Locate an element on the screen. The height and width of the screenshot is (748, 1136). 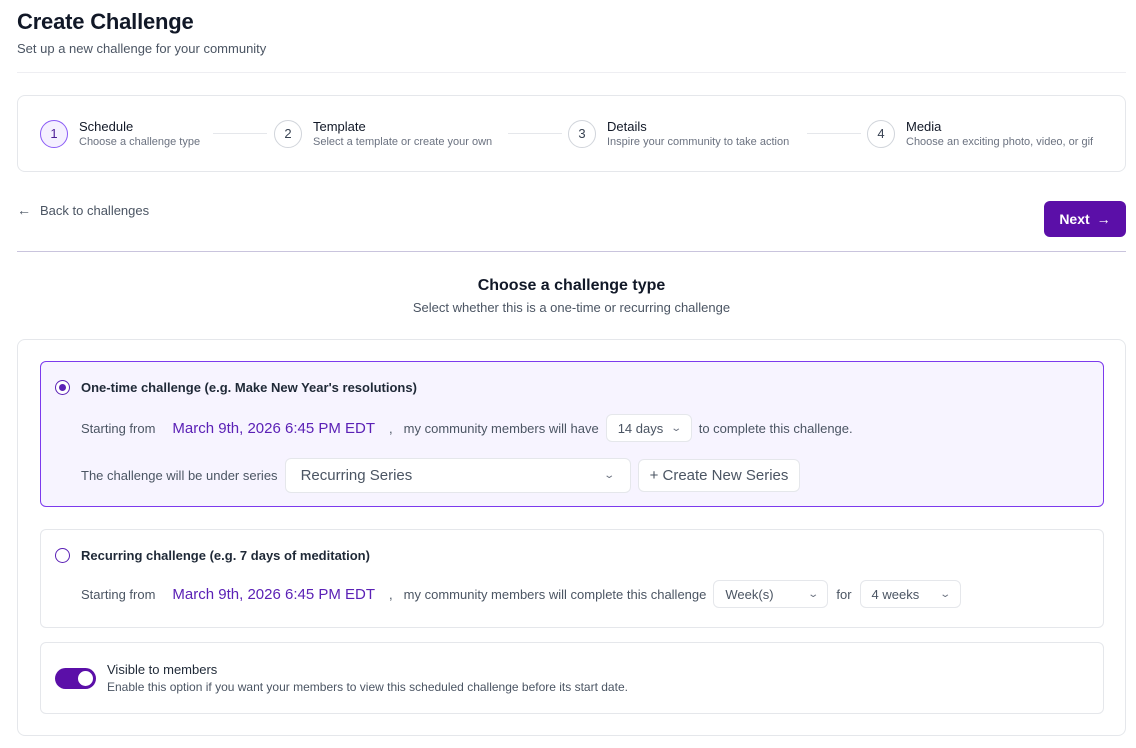
frequency-value: Week(s) is located at coordinates (749, 594).